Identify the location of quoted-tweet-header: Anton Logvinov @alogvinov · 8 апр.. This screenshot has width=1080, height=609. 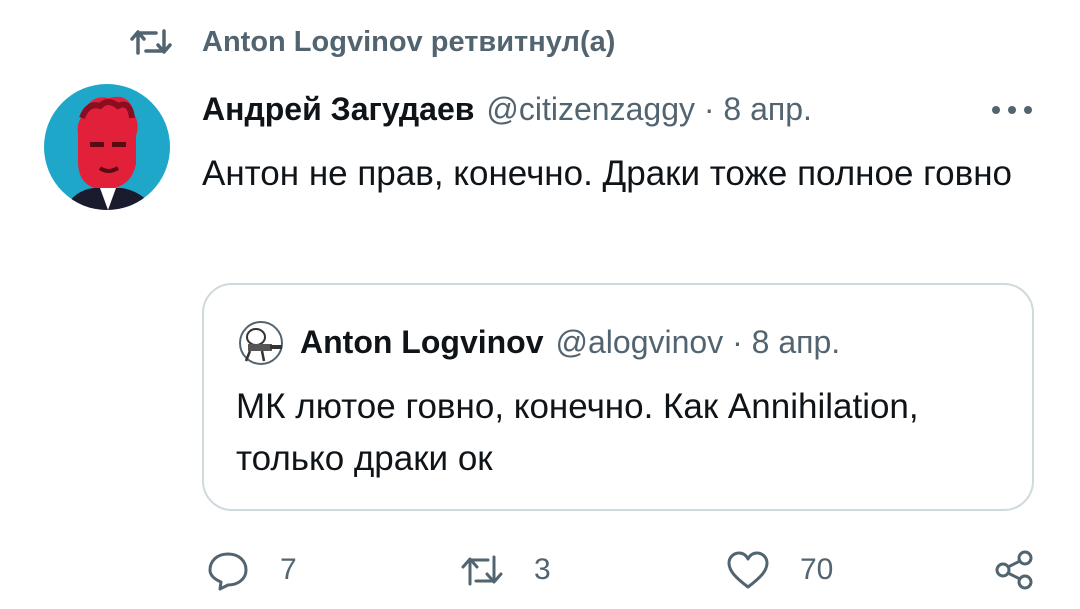
(570, 342).